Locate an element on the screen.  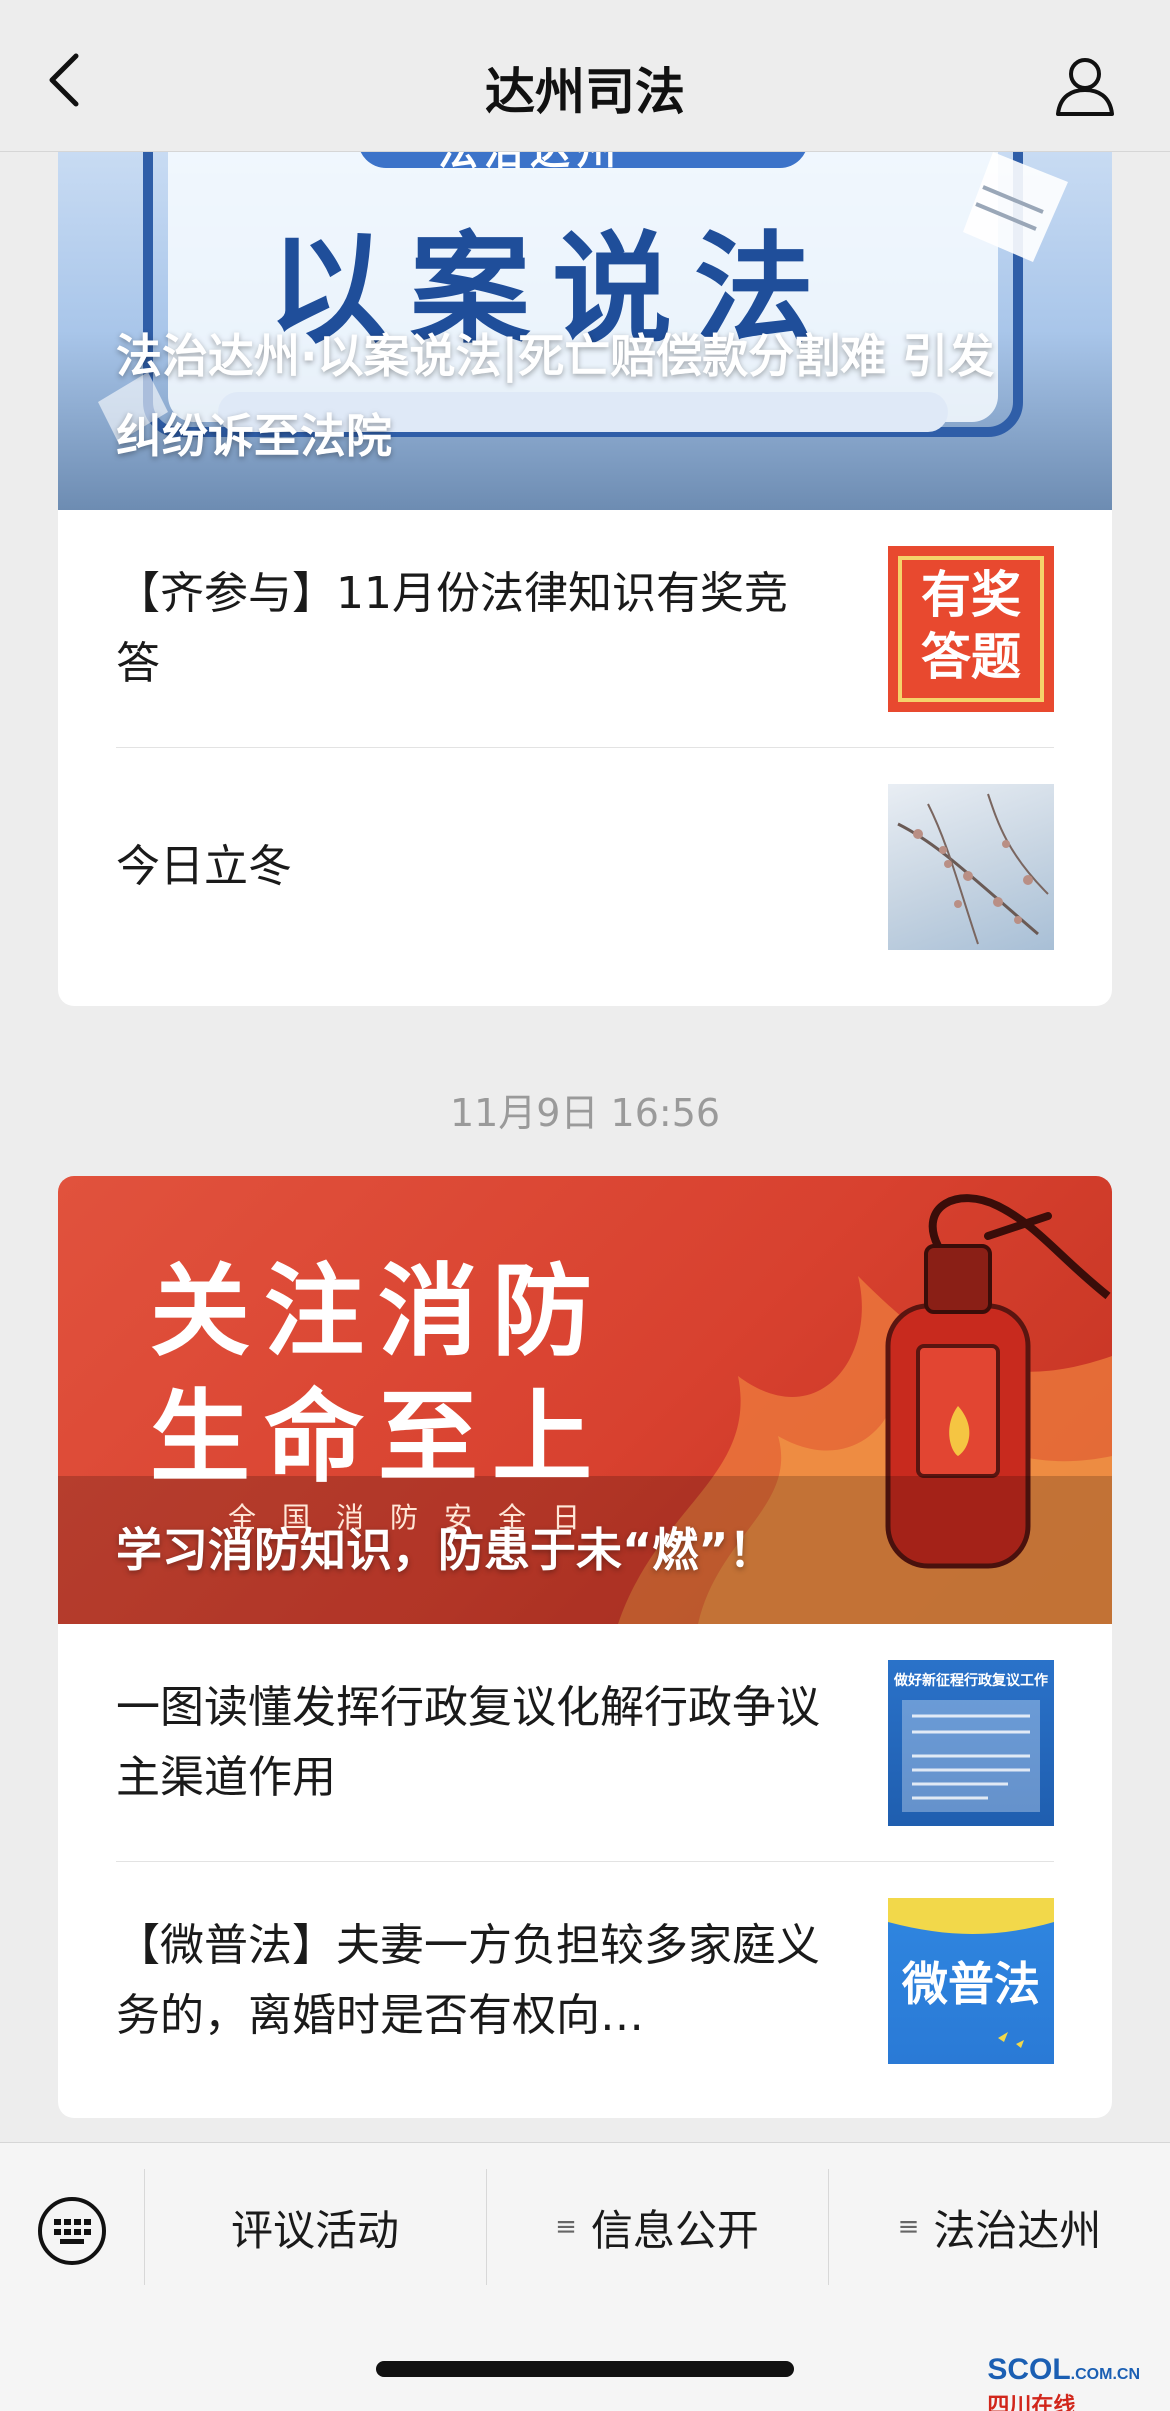
menu-item-rule-of-law: ≡ 法治达州 is located at coordinates (999, 2227).